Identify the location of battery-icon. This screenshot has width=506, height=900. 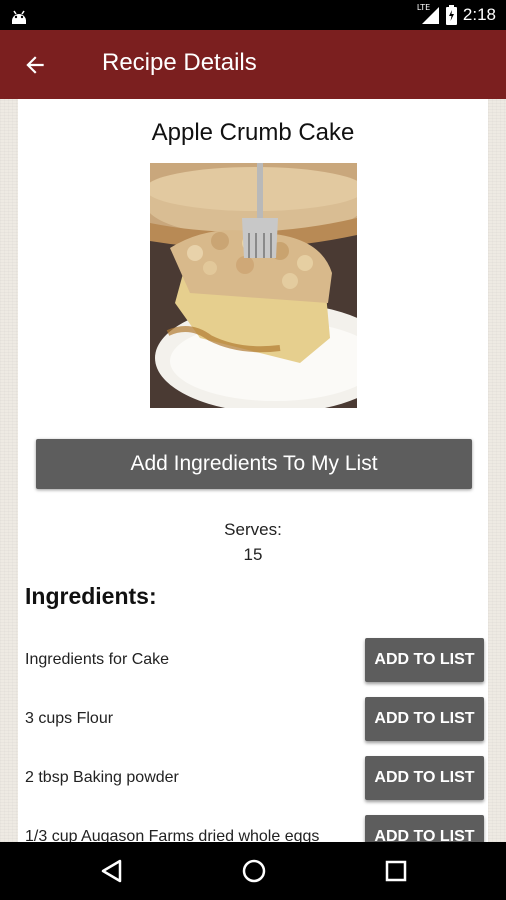
(451, 15).